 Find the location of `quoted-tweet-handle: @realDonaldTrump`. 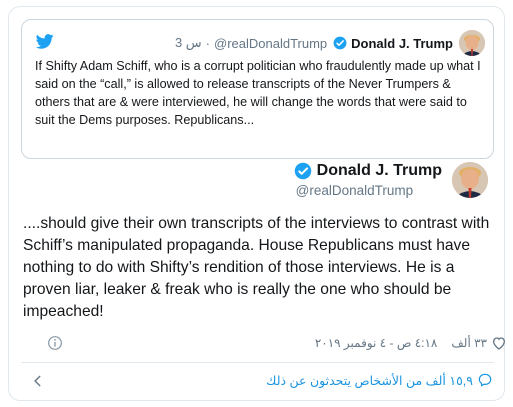

quoted-tweet-handle: @realDonaldTrump is located at coordinates (270, 43).